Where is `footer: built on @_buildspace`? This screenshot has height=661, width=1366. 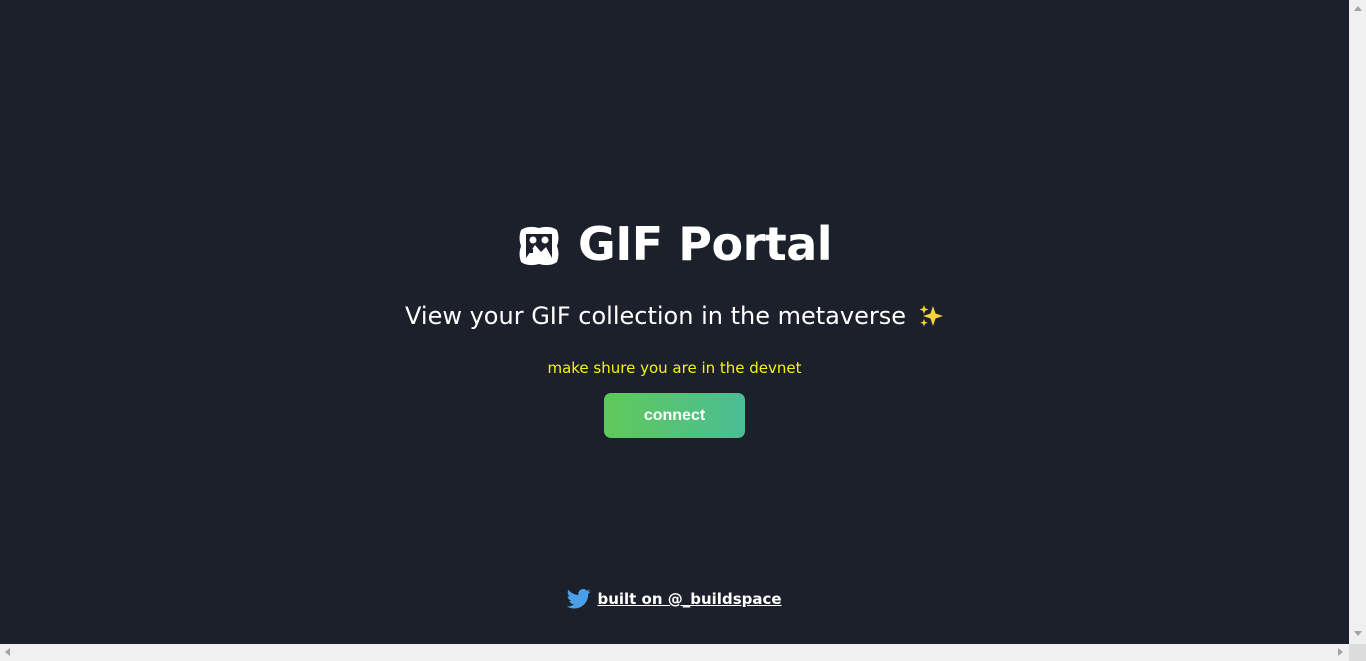
footer: built on @_buildspace is located at coordinates (674, 599).